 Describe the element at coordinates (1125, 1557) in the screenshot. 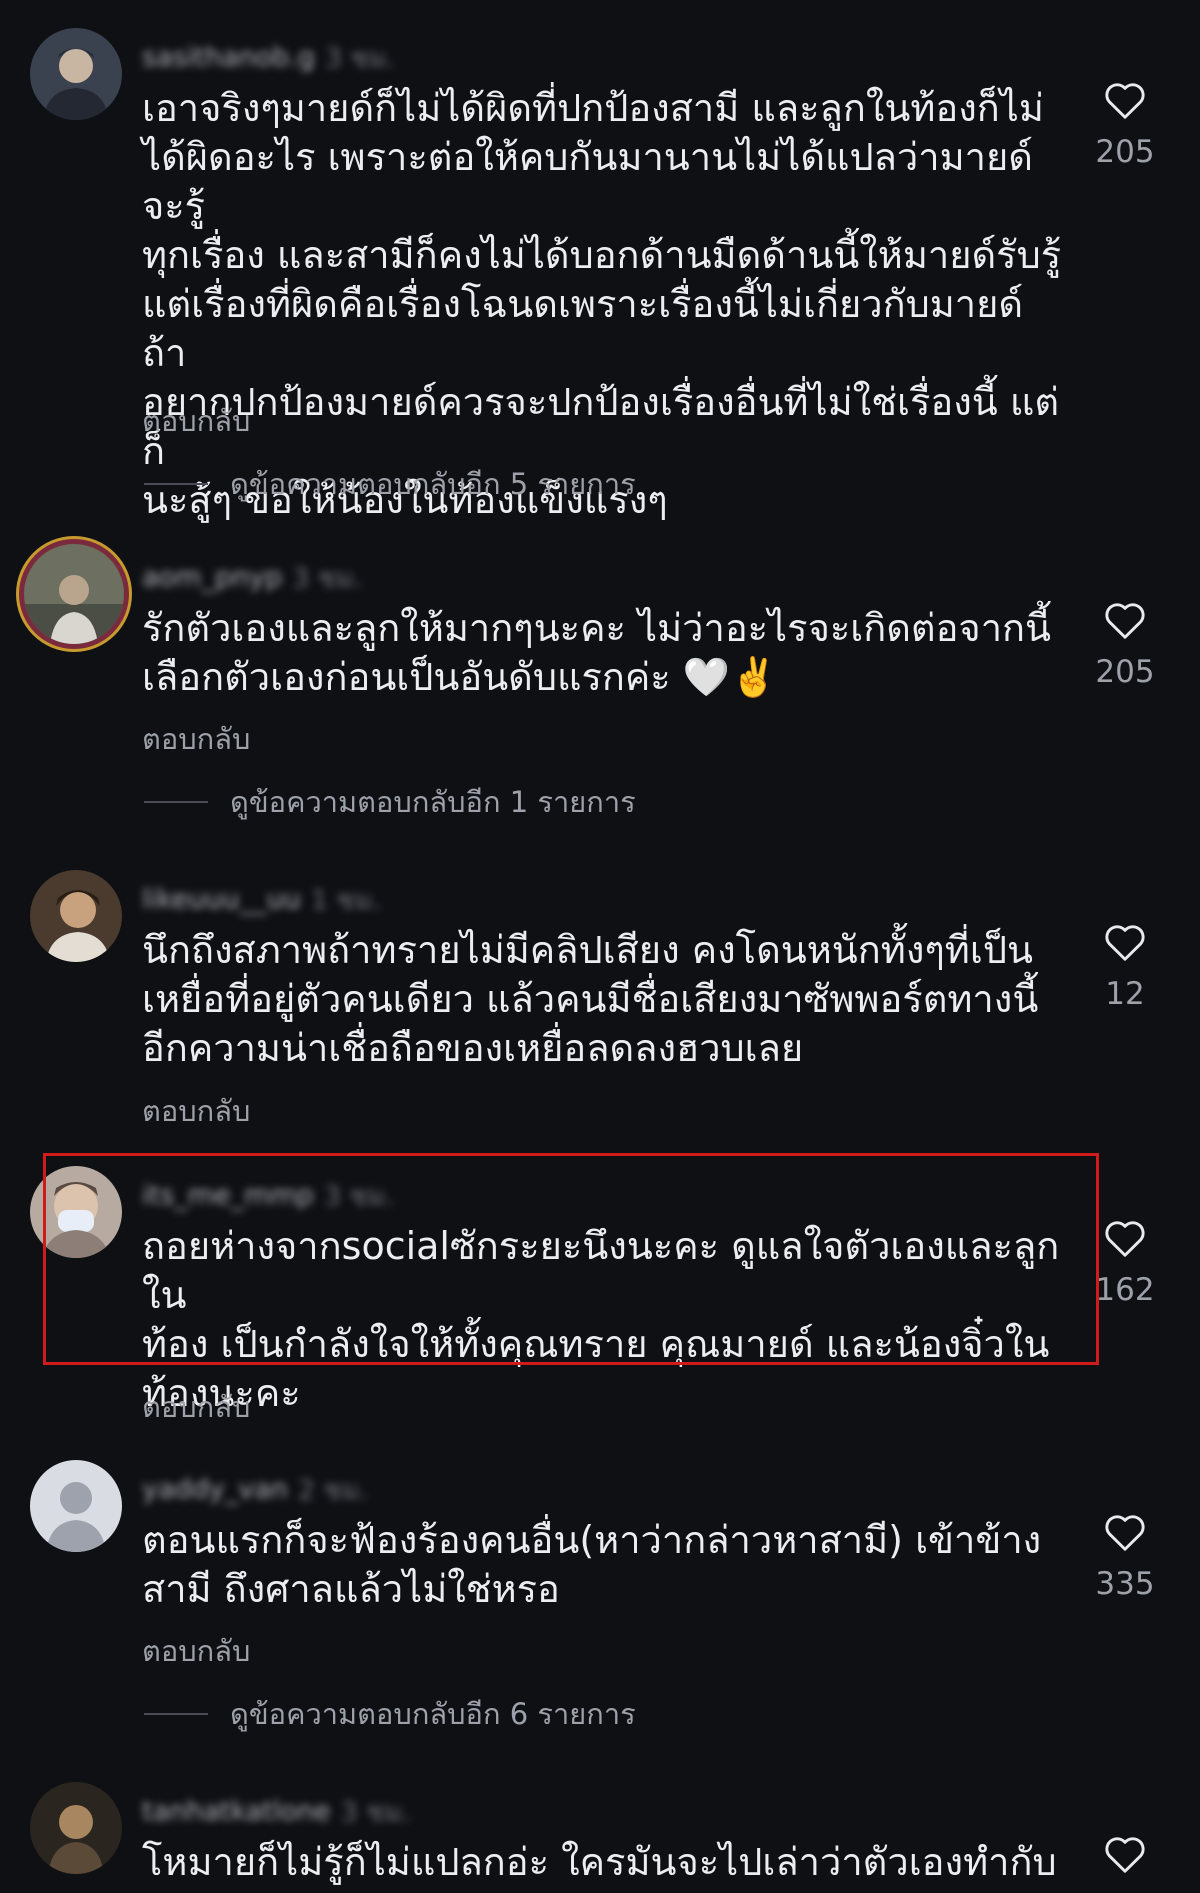

I see `like-control: 335` at that location.